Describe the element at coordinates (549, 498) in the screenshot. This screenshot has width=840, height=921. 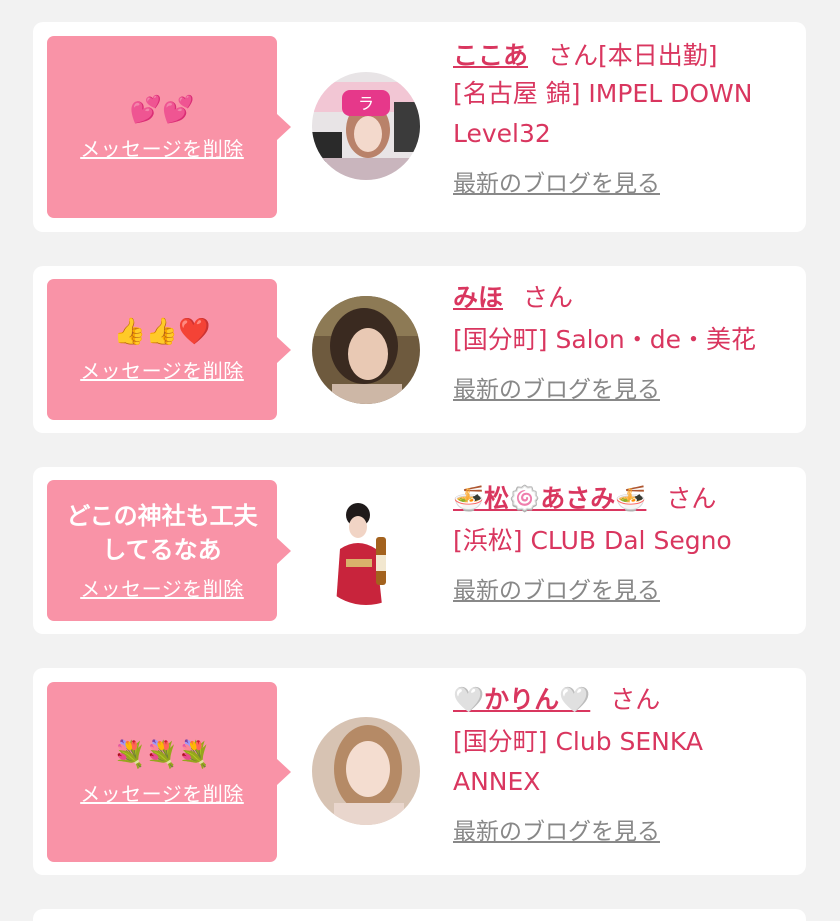
I see `girl-name-link: 🍜松🍥あさみ🍜` at that location.